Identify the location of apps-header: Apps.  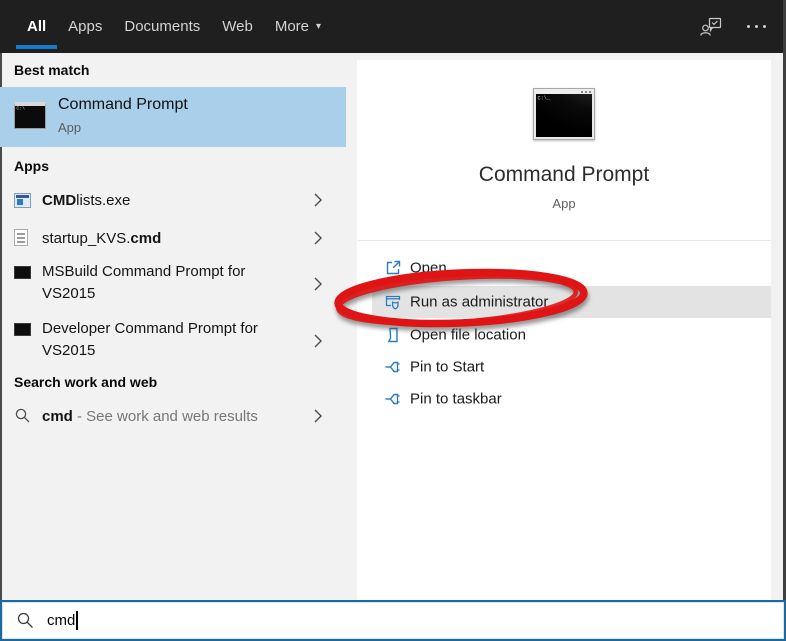
(31, 166).